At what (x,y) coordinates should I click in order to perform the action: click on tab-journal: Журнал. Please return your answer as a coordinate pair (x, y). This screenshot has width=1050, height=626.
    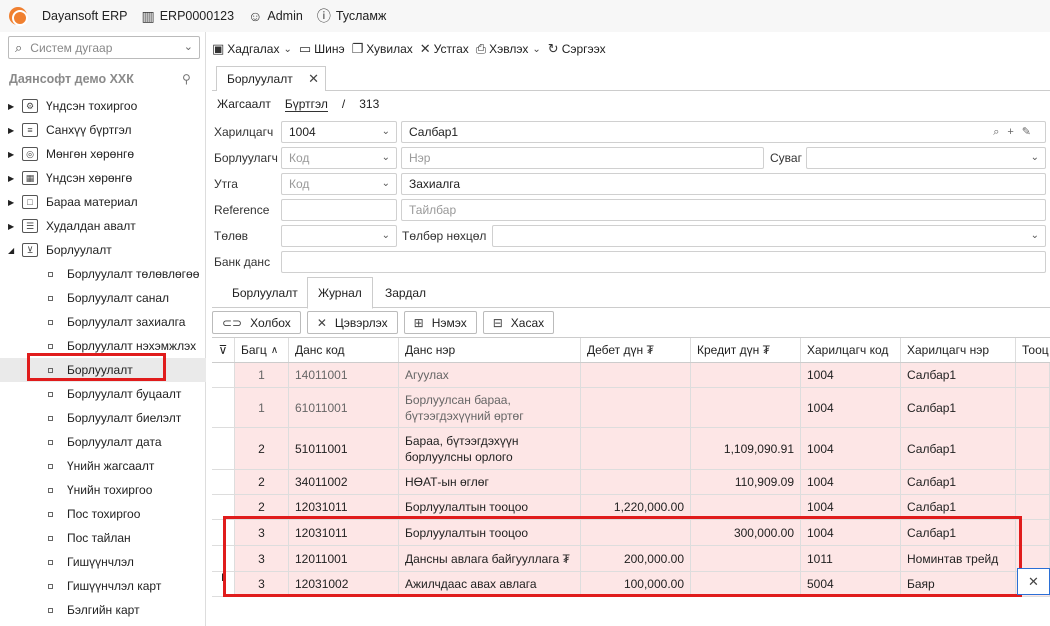
    Looking at the image, I should click on (340, 293).